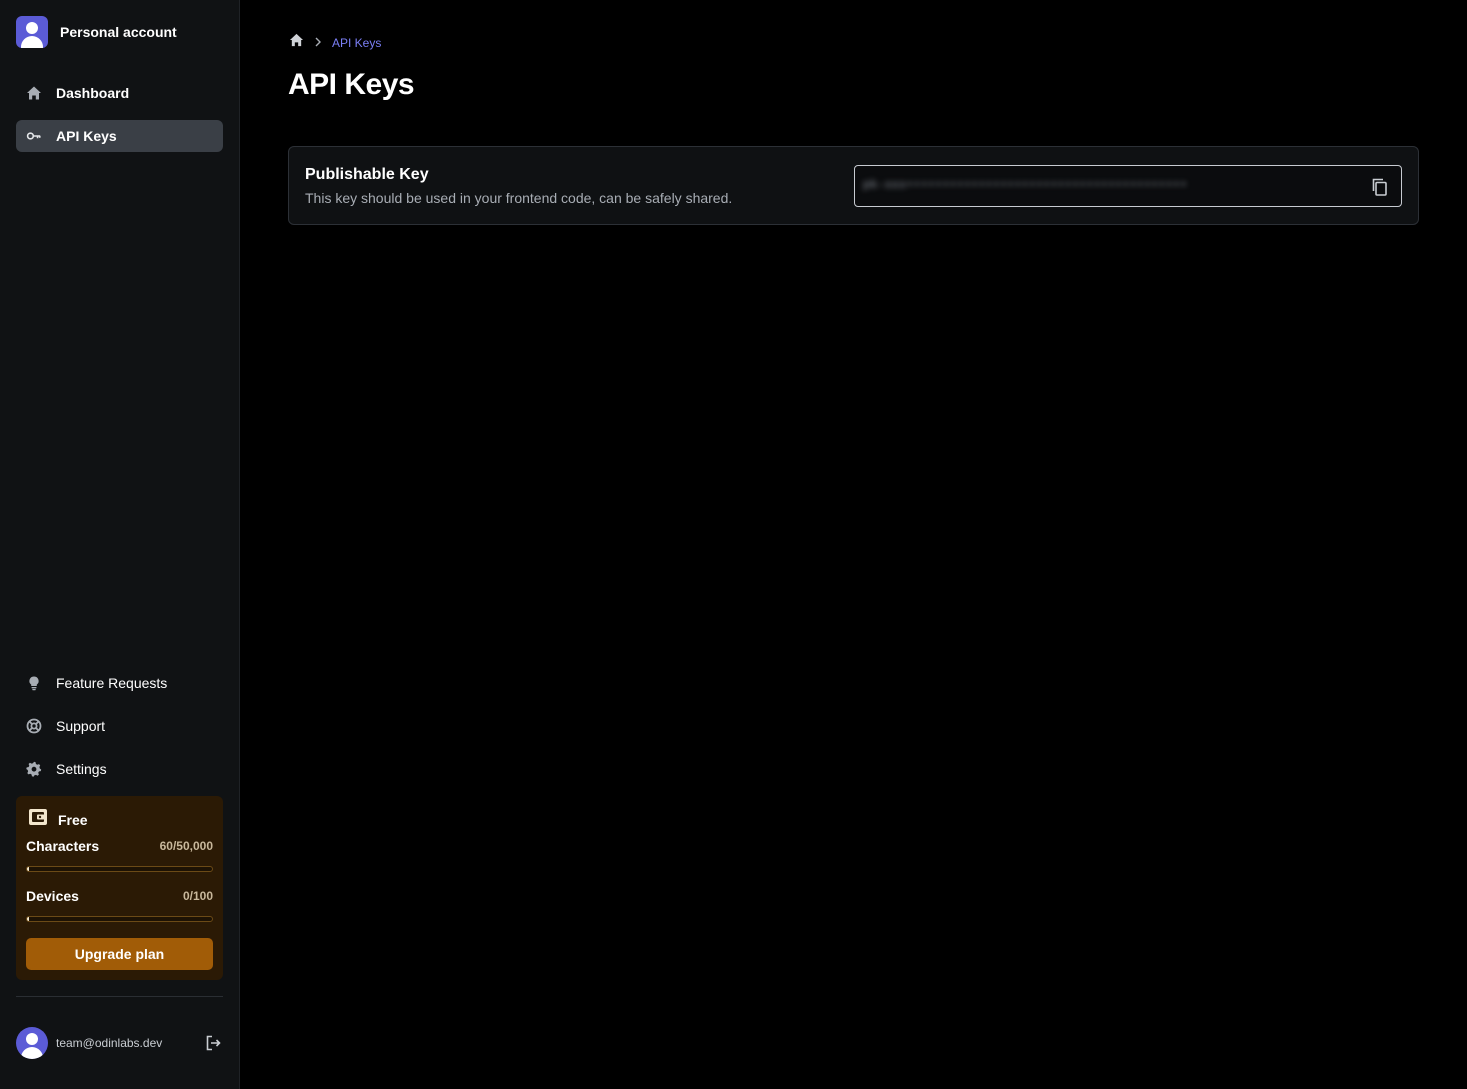 This screenshot has height=1089, width=1467. Describe the element at coordinates (119, 996) in the screenshot. I see `sidebar-divider` at that location.